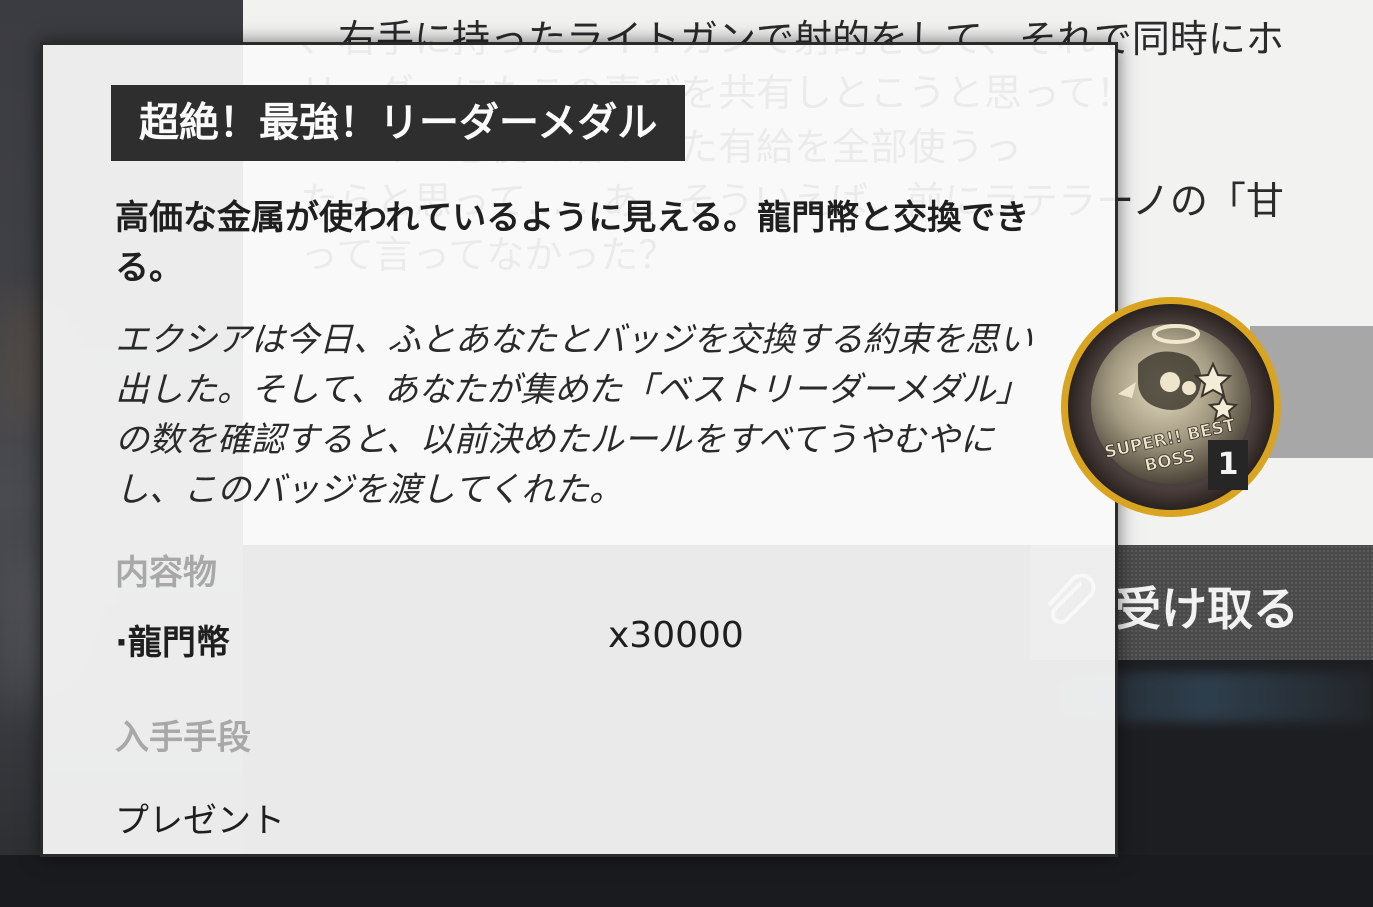 The height and width of the screenshot is (907, 1373). Describe the element at coordinates (200, 821) in the screenshot. I see `obtain-method: プレゼント` at that location.